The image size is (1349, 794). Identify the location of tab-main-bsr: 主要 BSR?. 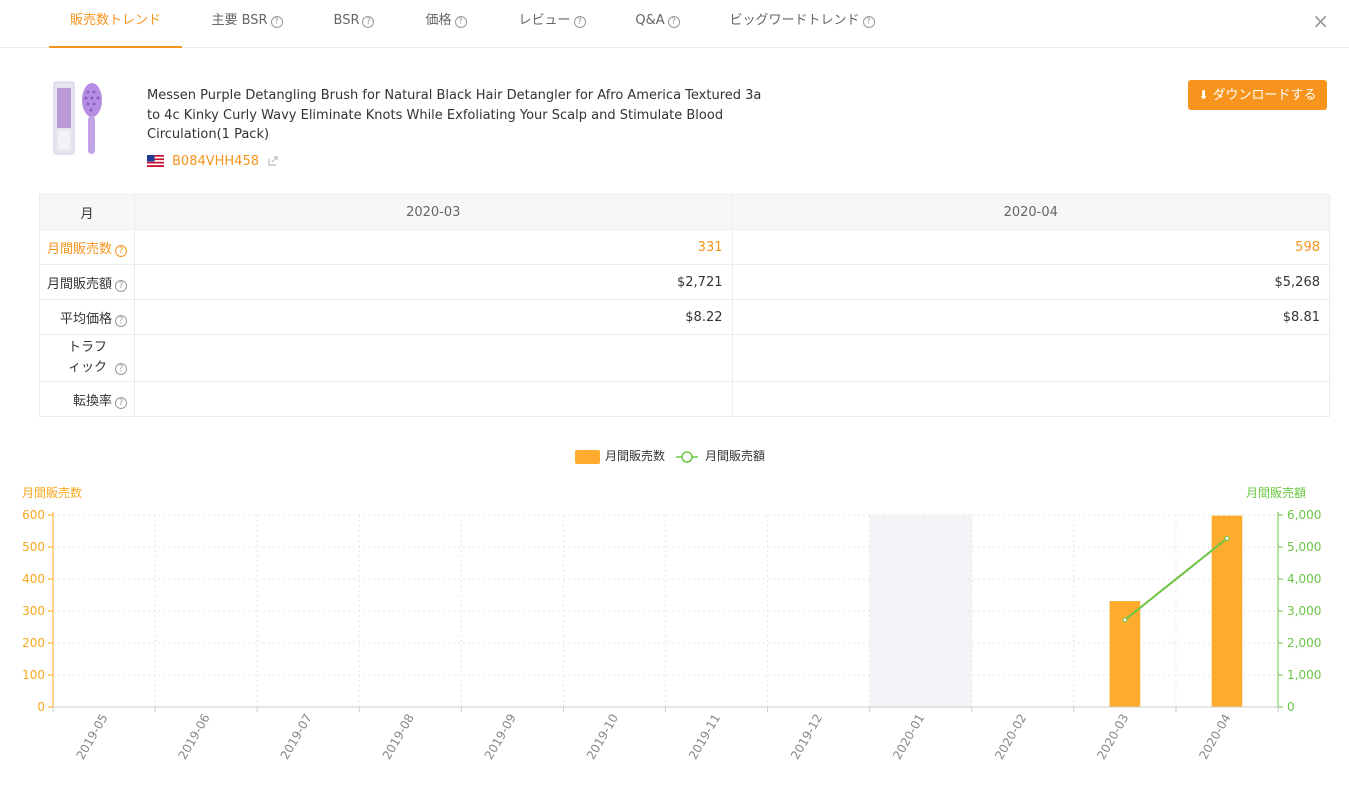
(247, 23).